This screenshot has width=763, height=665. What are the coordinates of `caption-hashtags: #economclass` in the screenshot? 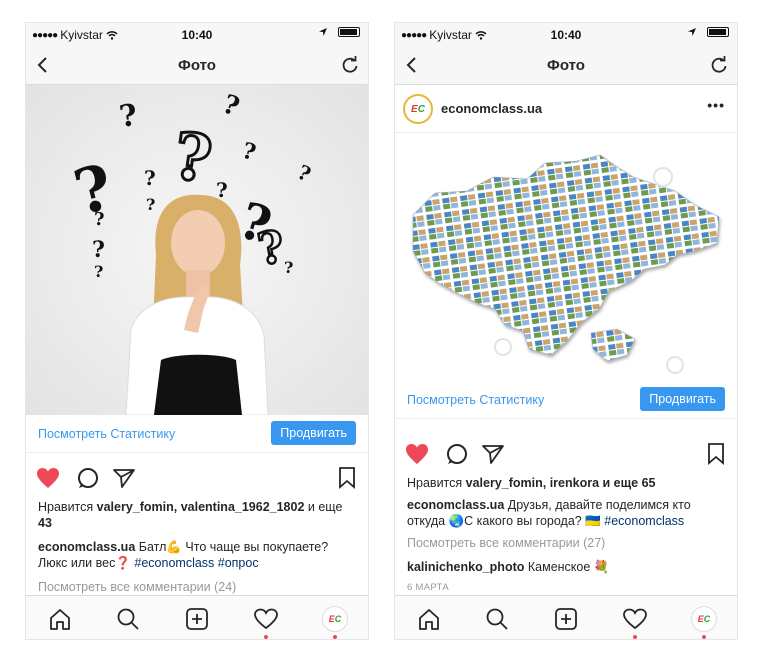 It's located at (644, 521).